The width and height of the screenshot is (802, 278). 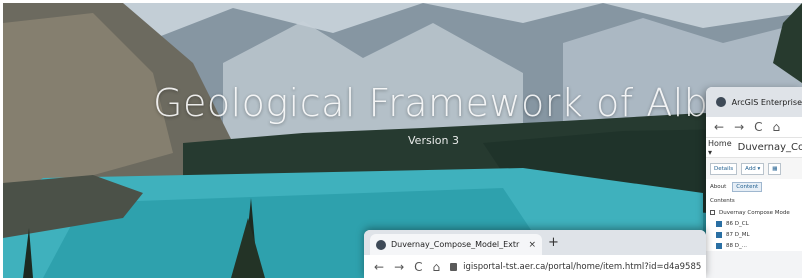 I want to click on browser-tab-title: Duvernay_Compose_Model_Extr, so click(x=455, y=244).